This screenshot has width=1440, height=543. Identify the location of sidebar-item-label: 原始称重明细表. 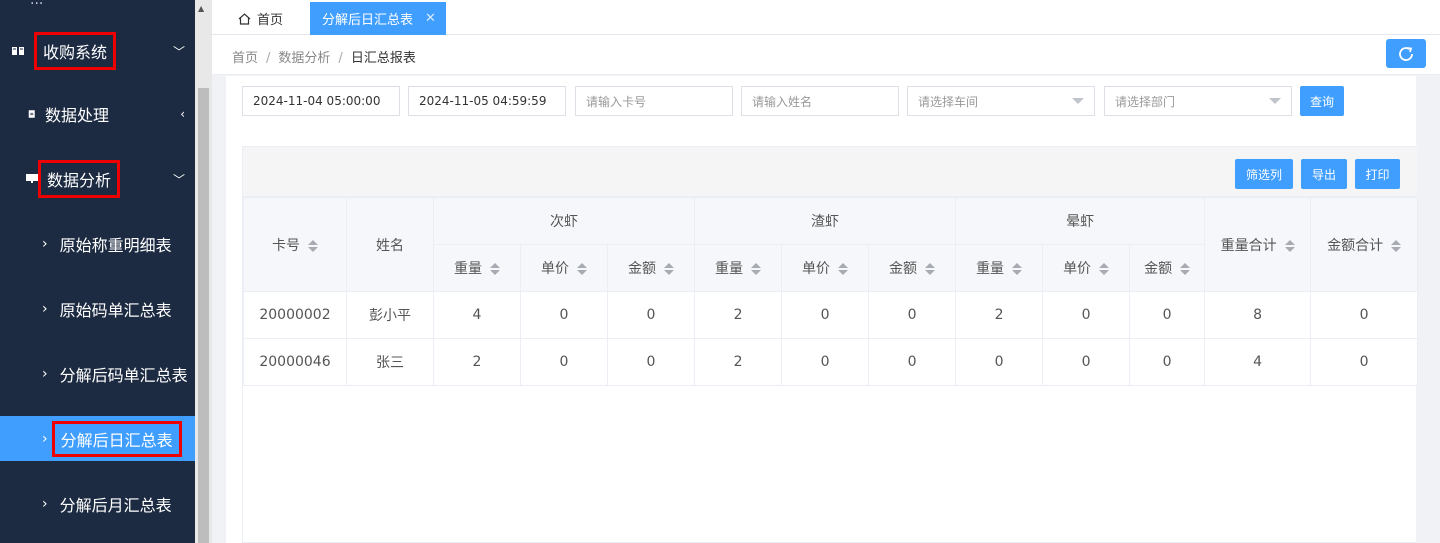
(115, 245).